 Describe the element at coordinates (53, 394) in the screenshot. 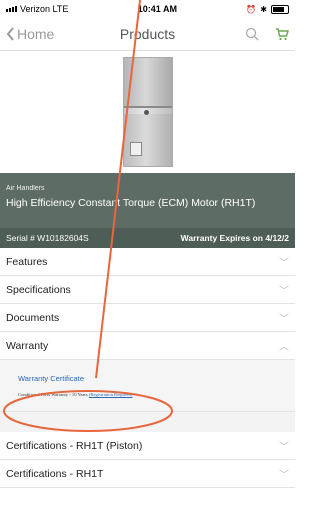

I see `warranty-terms-text: Conditional Parts Warranty - 10 Years` at that location.